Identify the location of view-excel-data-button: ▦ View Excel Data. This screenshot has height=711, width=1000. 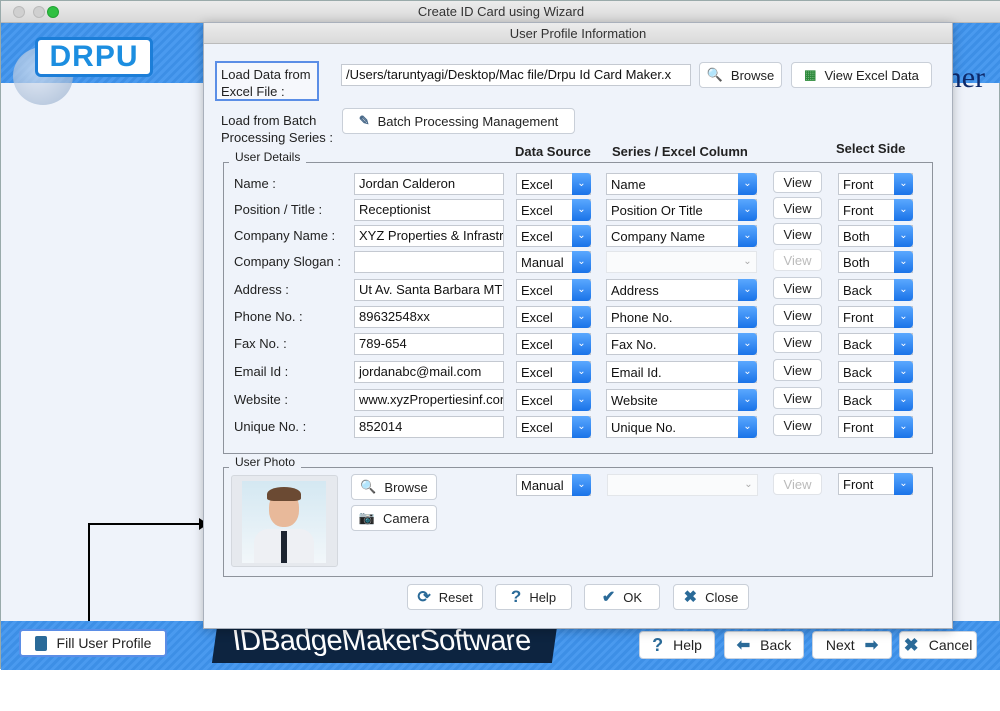
(861, 75).